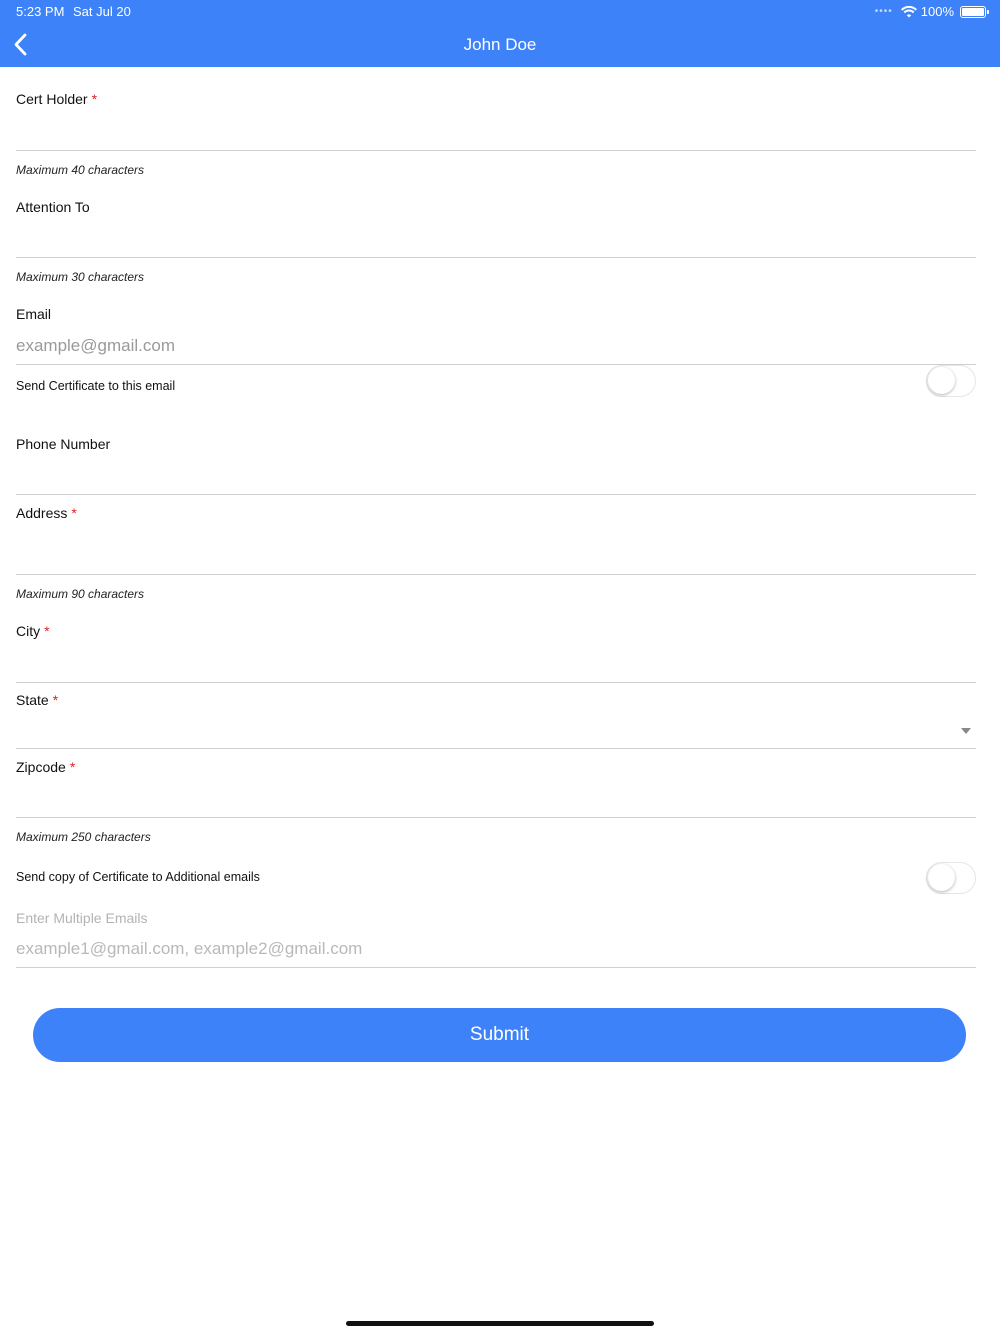 The image size is (1000, 1334). What do you see at coordinates (476, 131) in the screenshot?
I see `cert-holder-input` at bounding box center [476, 131].